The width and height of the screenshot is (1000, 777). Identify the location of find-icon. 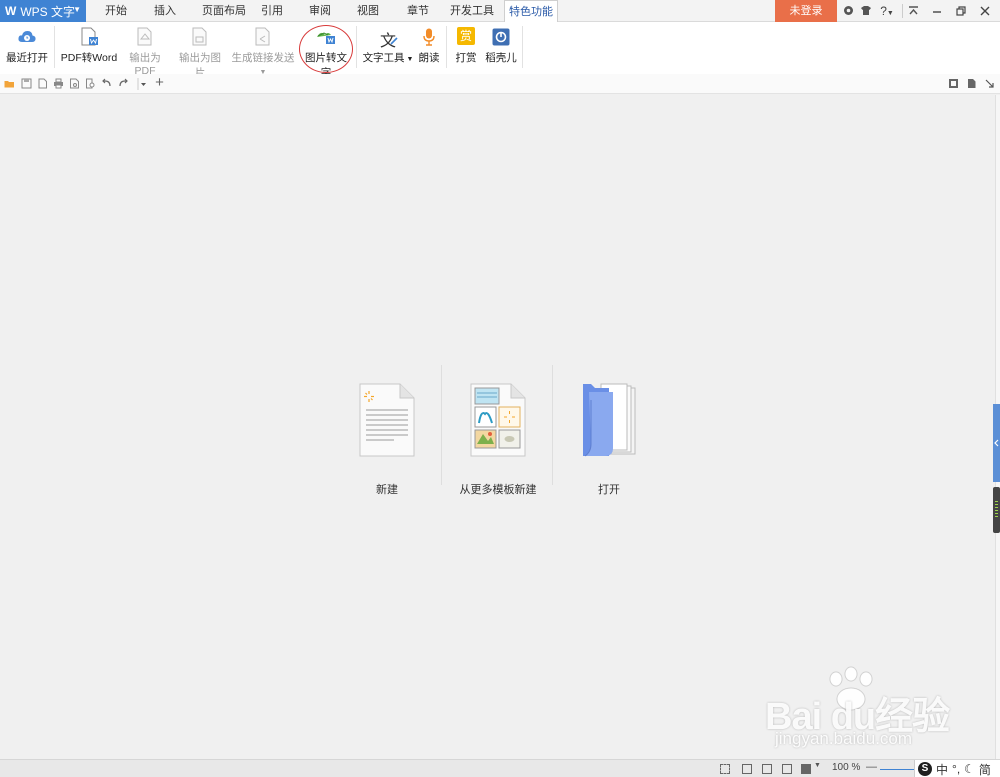
(90, 83).